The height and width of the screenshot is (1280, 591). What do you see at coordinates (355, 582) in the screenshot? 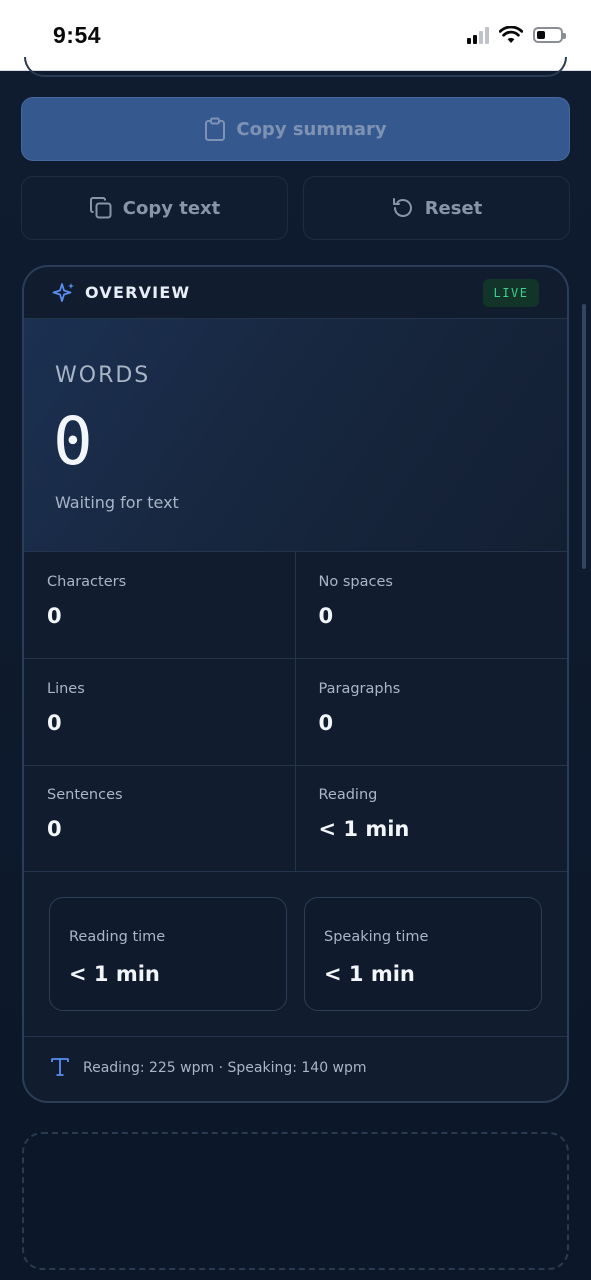
I see `stat-label: No spaces` at bounding box center [355, 582].